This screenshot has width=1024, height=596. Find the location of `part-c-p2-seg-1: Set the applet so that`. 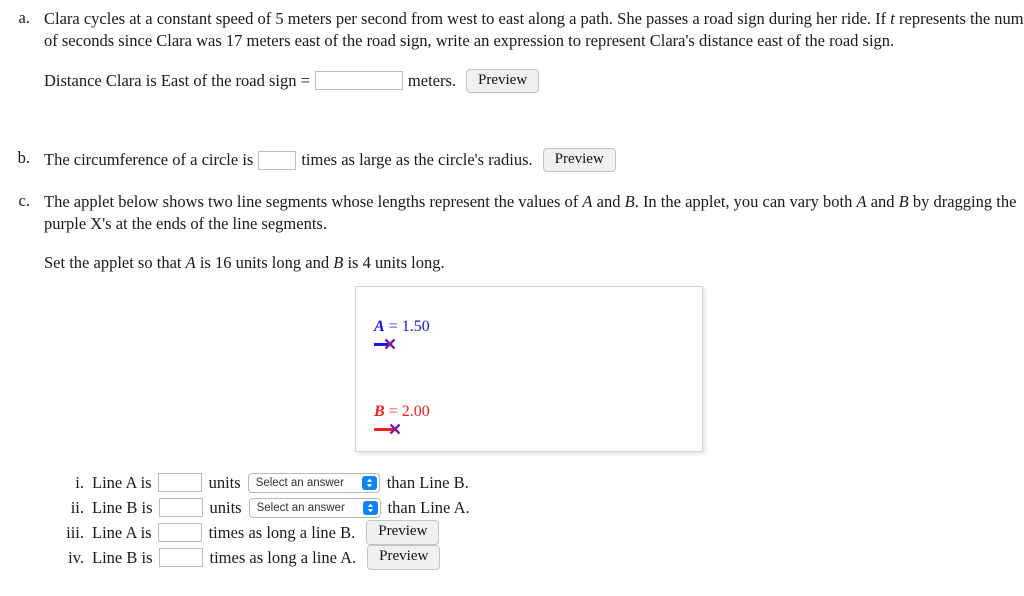

part-c-p2-seg-1: Set the applet so that is located at coordinates (115, 262).